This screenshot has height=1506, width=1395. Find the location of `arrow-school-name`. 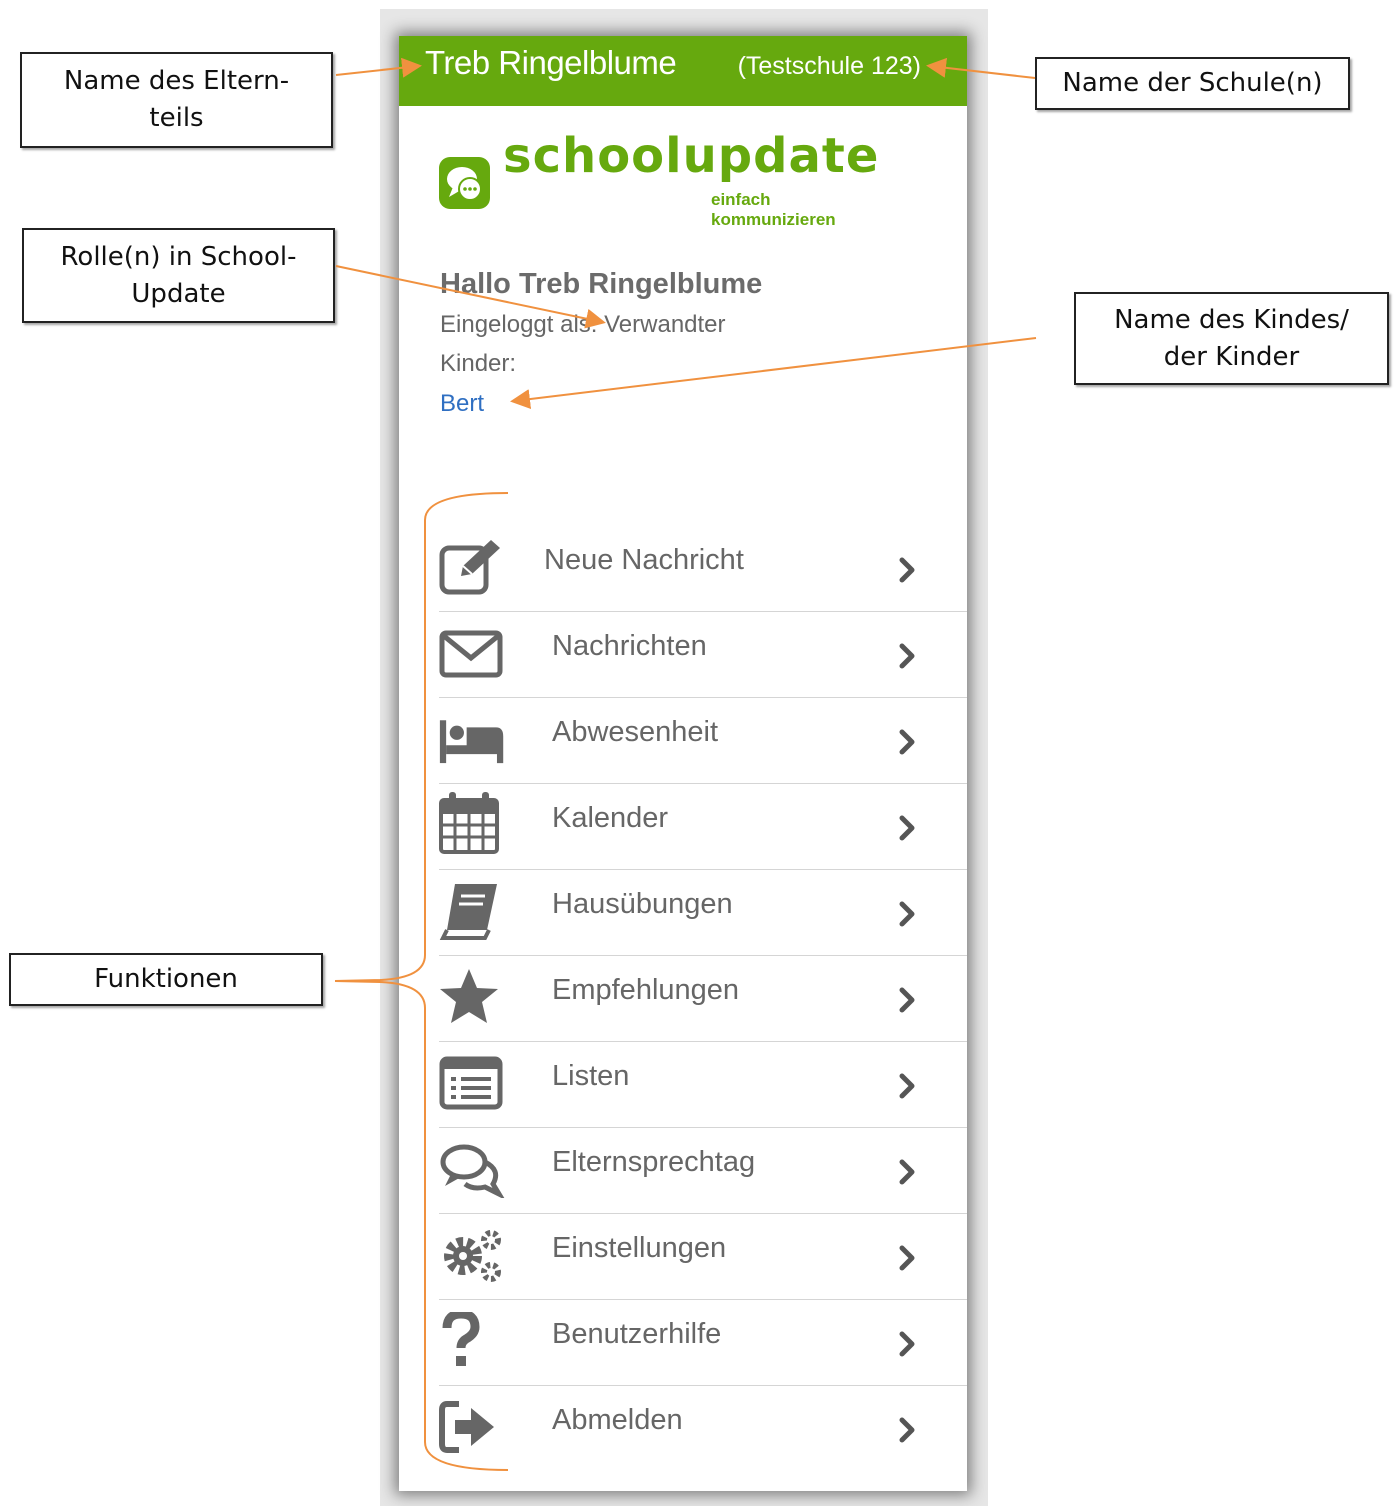

arrow-school-name is located at coordinates (981, 68).